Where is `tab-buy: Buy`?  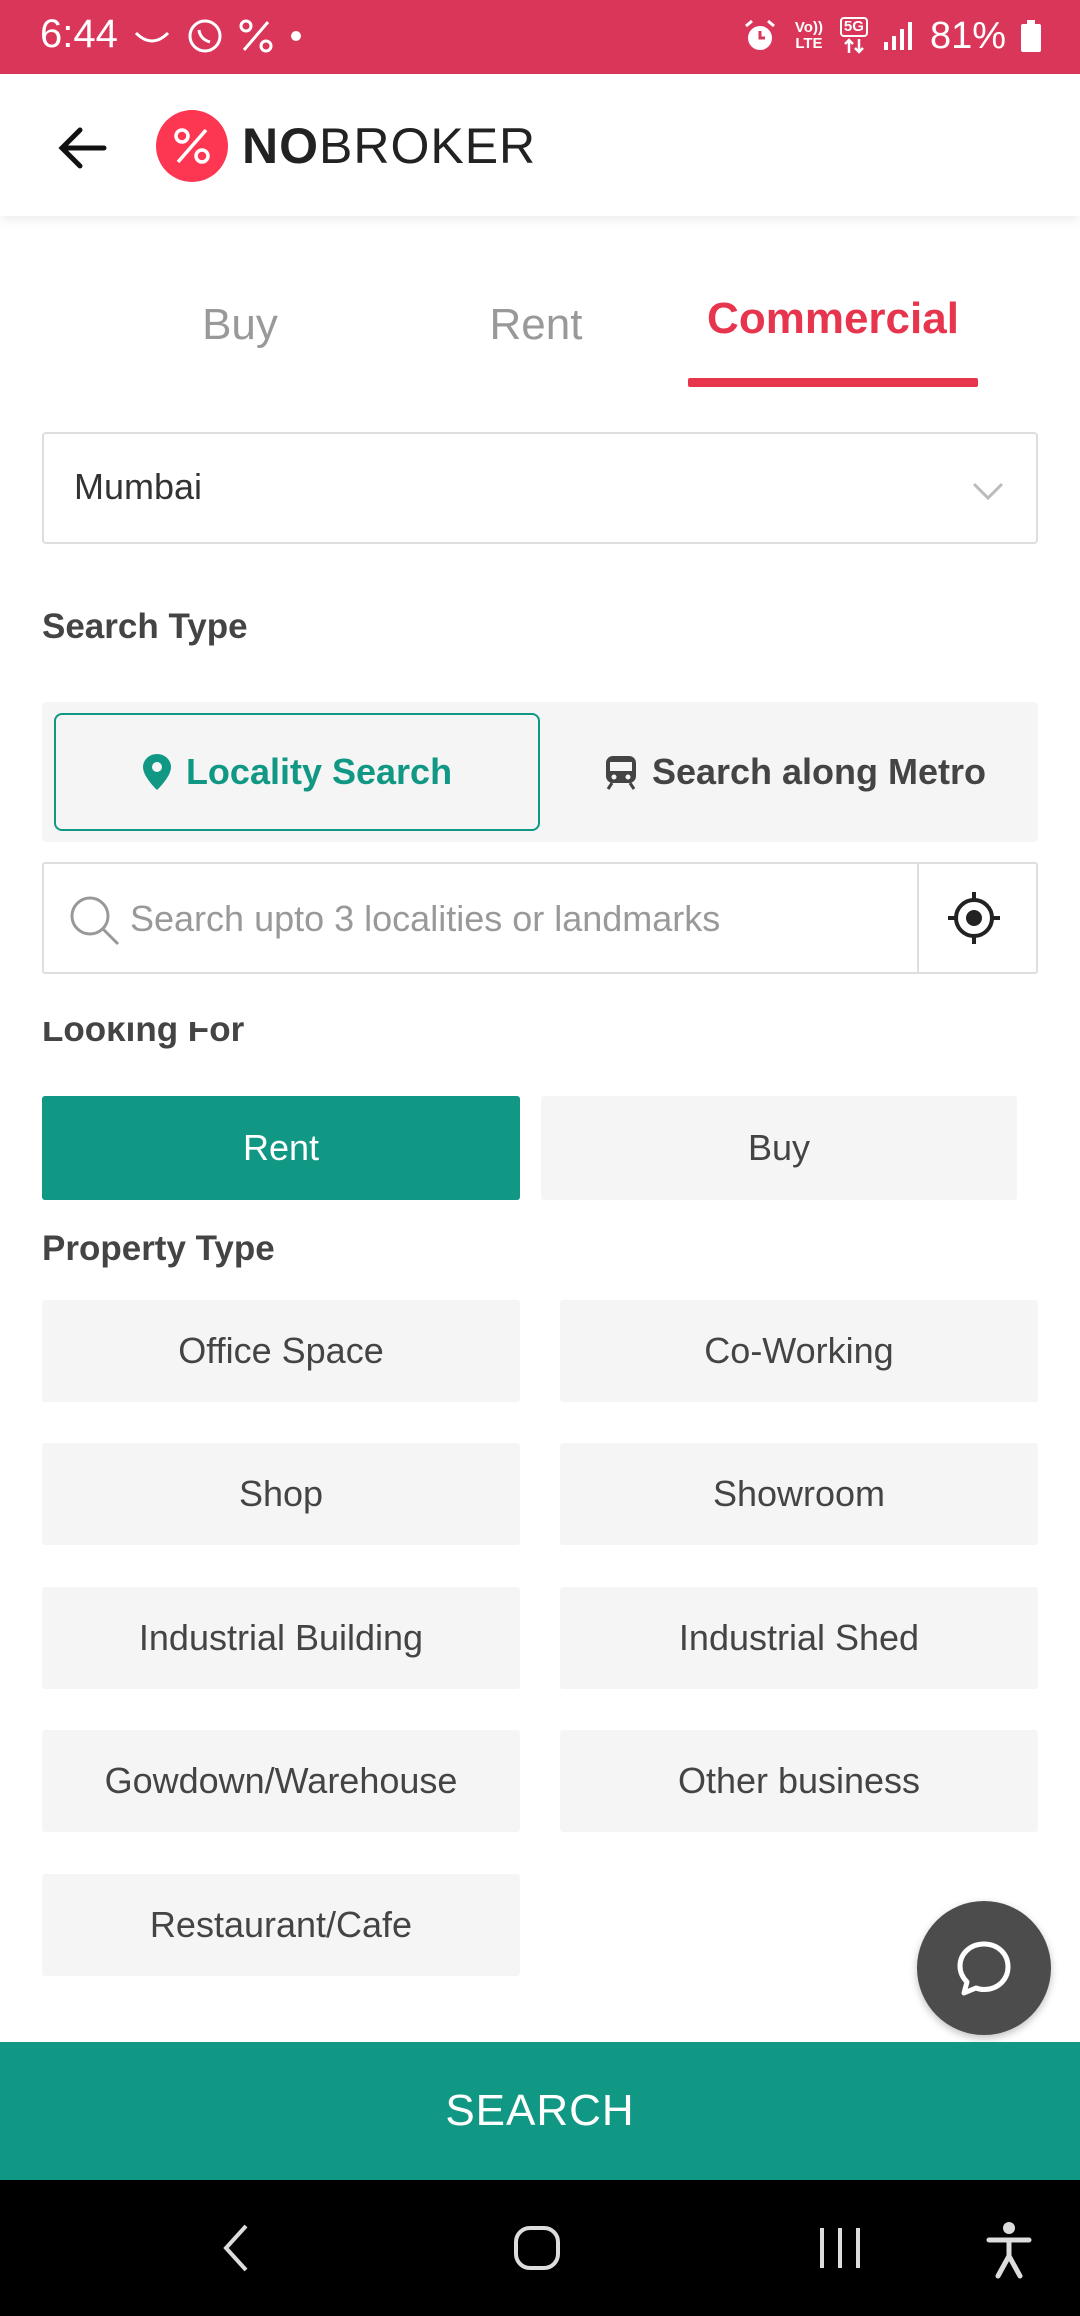 tab-buy: Buy is located at coordinates (240, 325).